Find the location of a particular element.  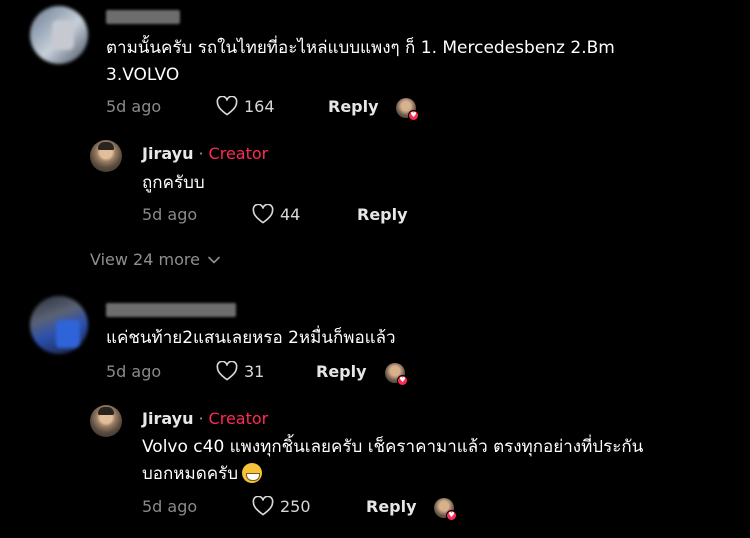

like-button: 31 is located at coordinates (240, 371).